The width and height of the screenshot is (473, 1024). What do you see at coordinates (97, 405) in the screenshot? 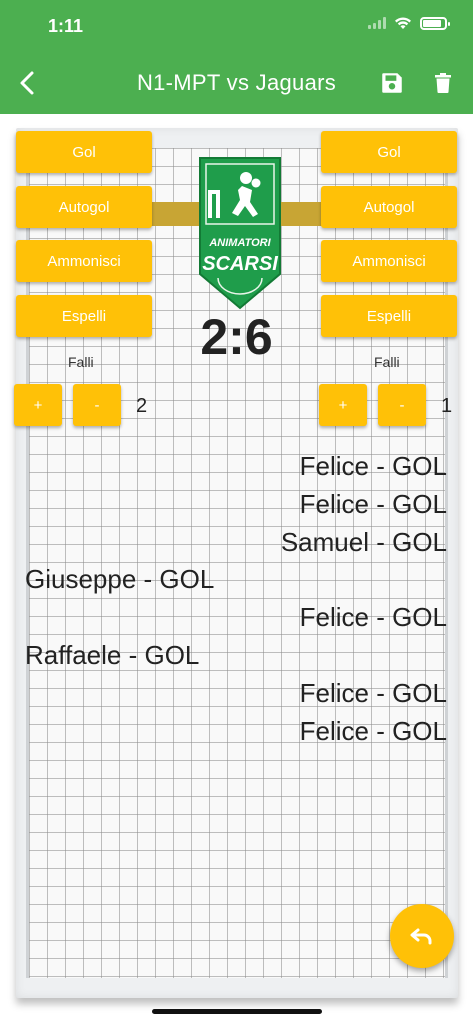
I see `home-foul-minus-button: -` at bounding box center [97, 405].